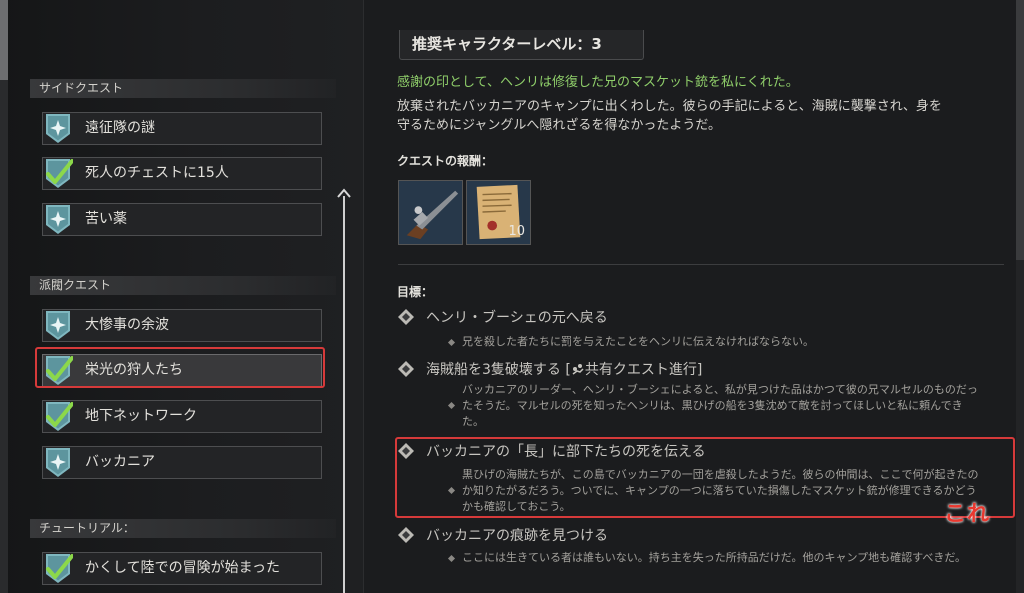 The image size is (1024, 593). I want to click on objectives-heading: 目標：, so click(415, 292).